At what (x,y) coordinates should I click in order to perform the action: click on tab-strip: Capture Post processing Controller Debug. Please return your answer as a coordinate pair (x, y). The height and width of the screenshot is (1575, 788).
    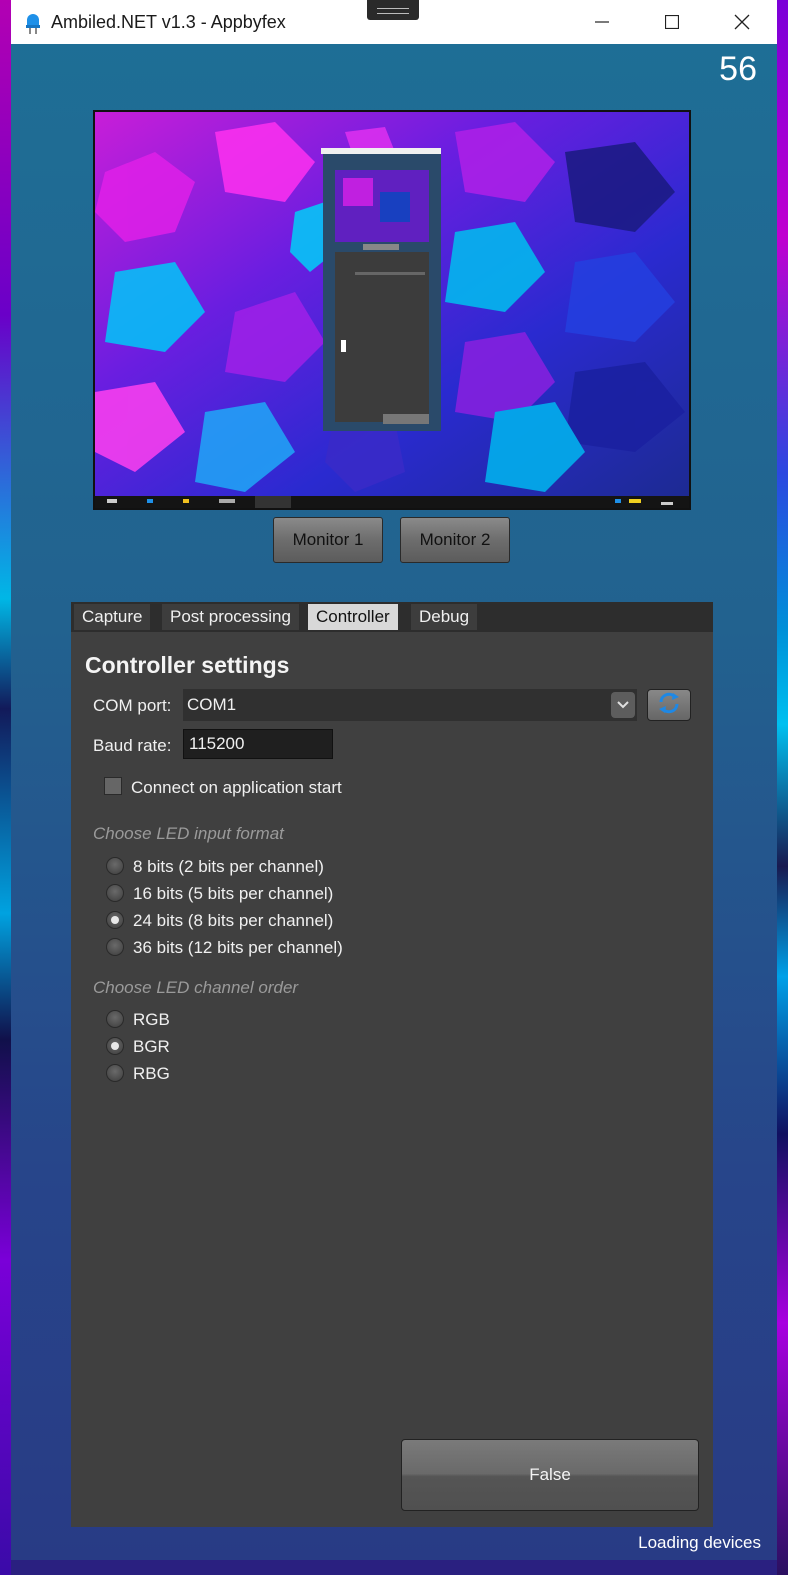
    Looking at the image, I should click on (392, 617).